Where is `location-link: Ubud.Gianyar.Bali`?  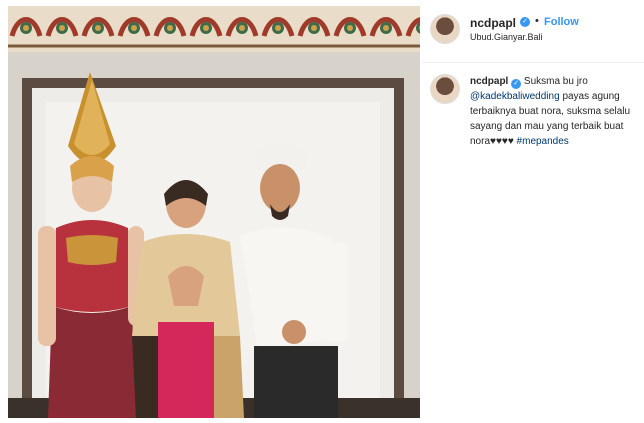 location-link: Ubud.Gianyar.Bali is located at coordinates (506, 37).